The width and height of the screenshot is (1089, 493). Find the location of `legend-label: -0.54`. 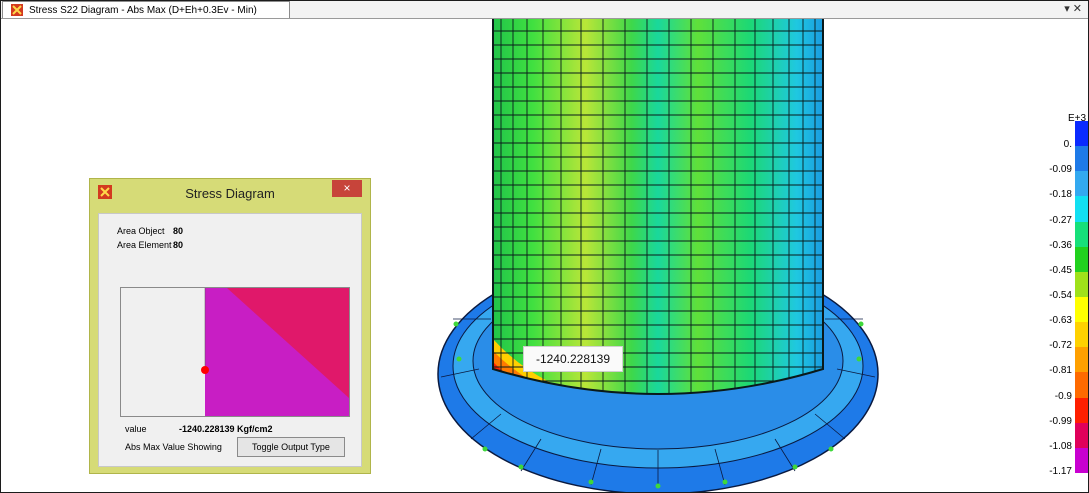

legend-label: -0.54 is located at coordinates (1060, 295).